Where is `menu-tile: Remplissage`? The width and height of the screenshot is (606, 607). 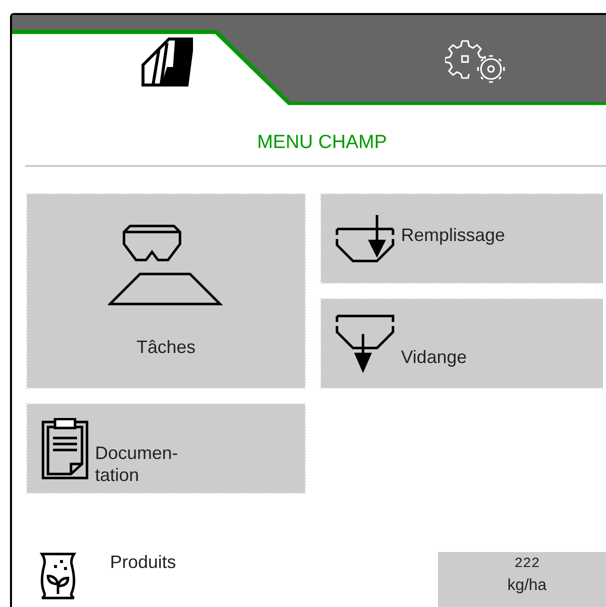
menu-tile: Remplissage is located at coordinates (462, 238).